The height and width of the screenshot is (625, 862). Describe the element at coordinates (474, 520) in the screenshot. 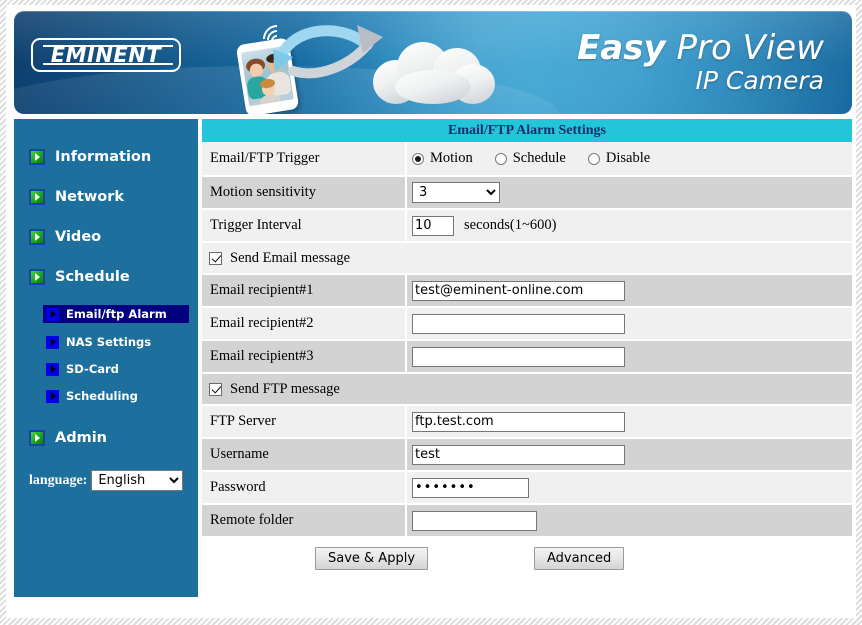

I see `ftp-remote-folder-input` at that location.